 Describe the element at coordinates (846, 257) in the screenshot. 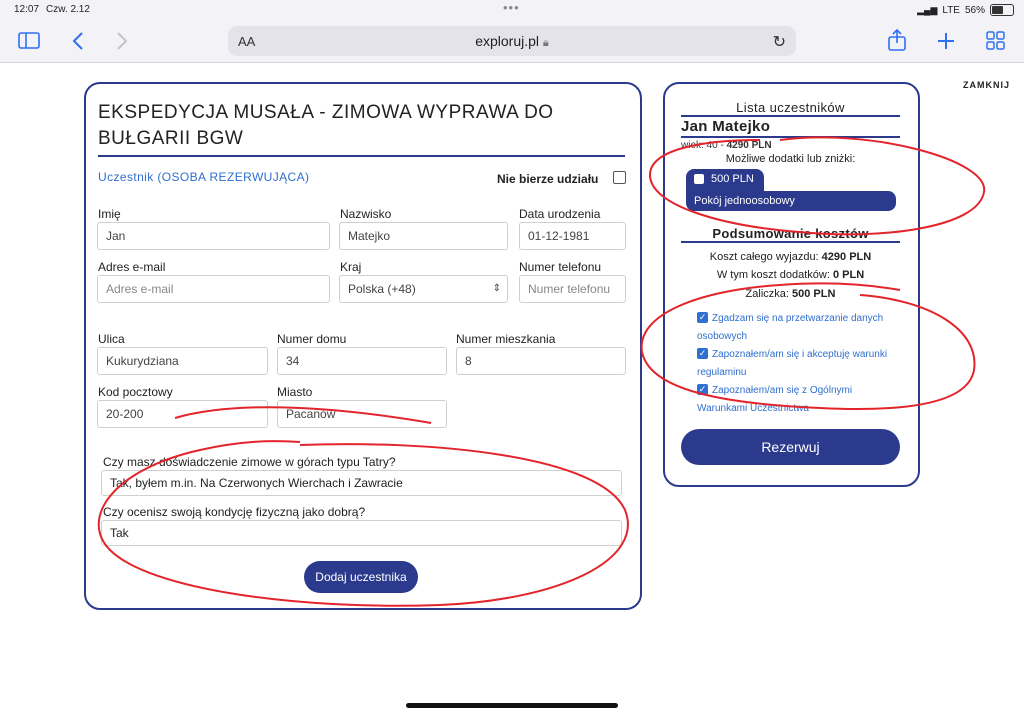

I see `total-cost-value: 4290 PLN` at that location.